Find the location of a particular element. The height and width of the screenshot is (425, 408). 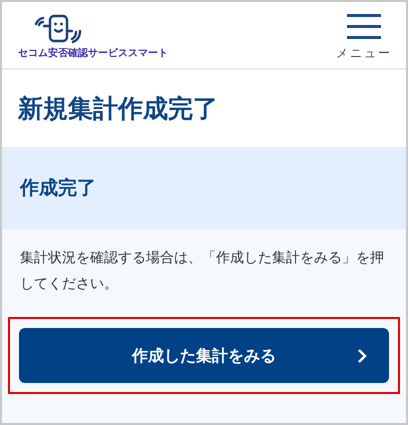

section-heading: 作成完了 is located at coordinates (58, 188).